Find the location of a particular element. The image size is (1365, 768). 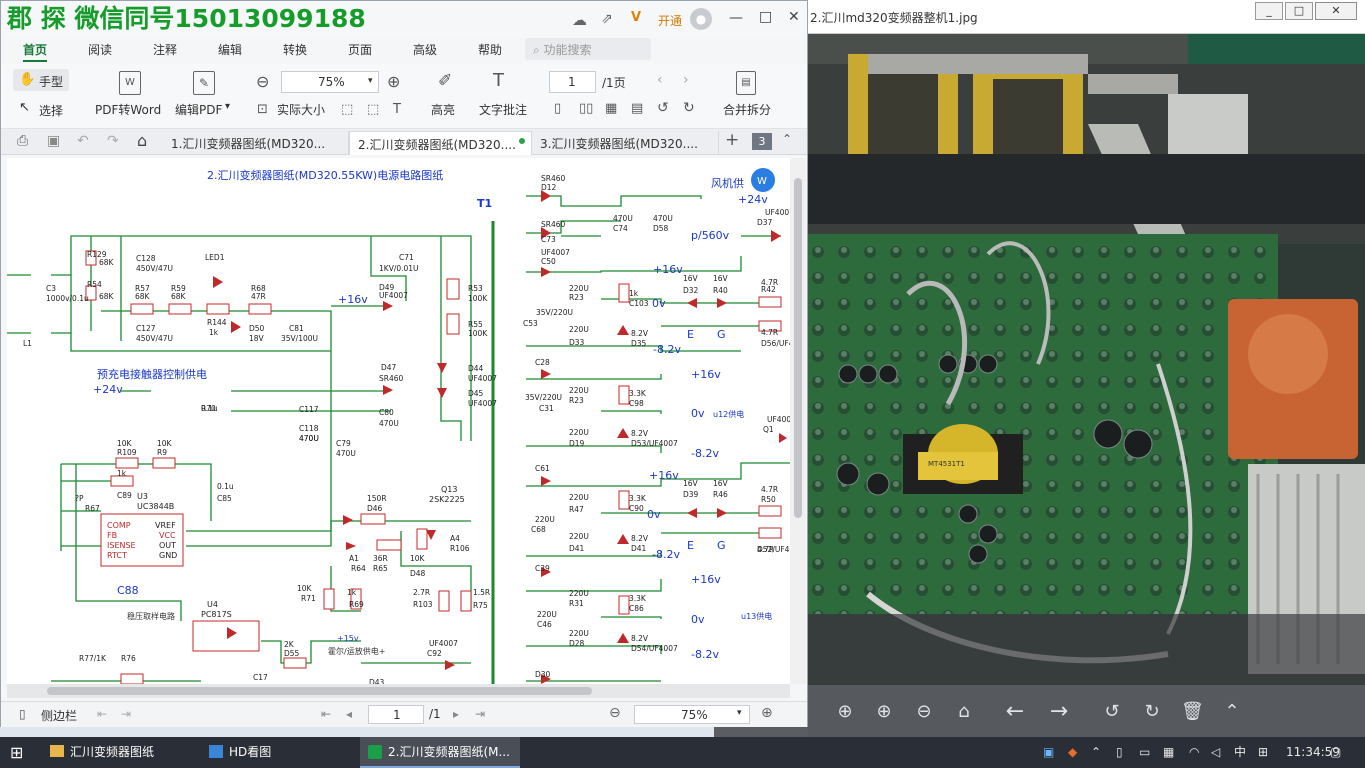

next-page-status-icon: ▸ is located at coordinates (456, 714).